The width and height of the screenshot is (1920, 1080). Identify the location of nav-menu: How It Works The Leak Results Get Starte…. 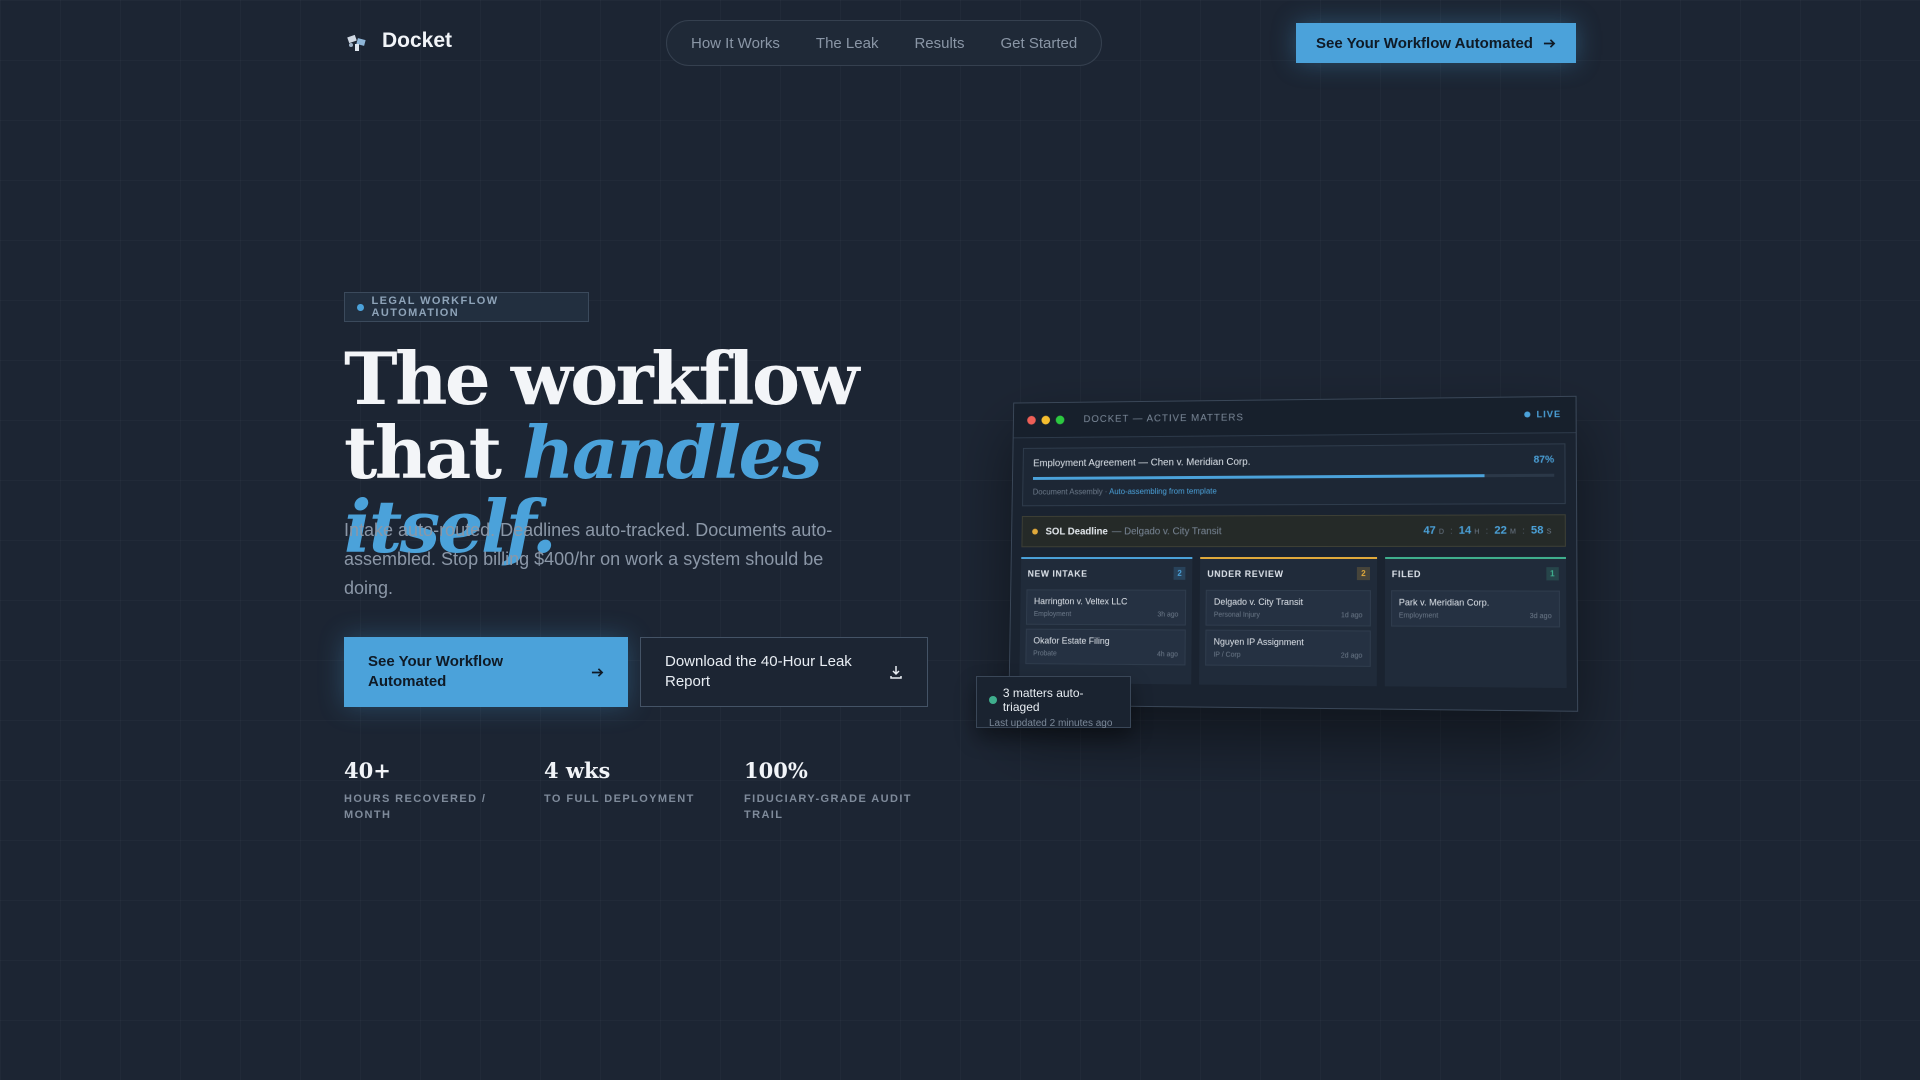
(884, 43).